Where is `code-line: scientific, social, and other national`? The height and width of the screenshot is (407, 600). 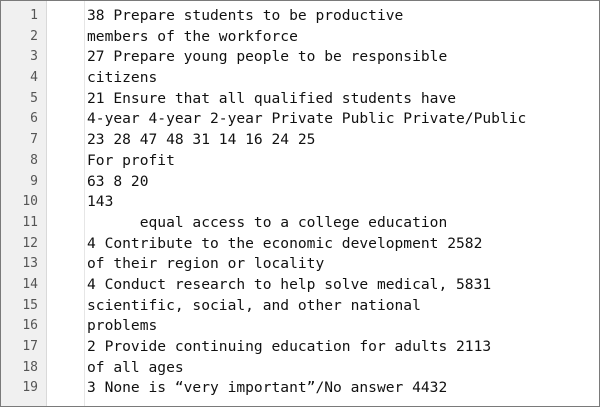
code-line: scientific, social, and other national is located at coordinates (342, 306).